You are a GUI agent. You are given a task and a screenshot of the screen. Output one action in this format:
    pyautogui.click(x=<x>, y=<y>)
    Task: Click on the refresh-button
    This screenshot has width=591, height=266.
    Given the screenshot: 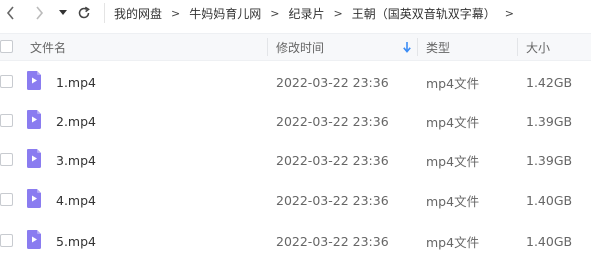 What is the action you would take?
    pyautogui.click(x=84, y=13)
    